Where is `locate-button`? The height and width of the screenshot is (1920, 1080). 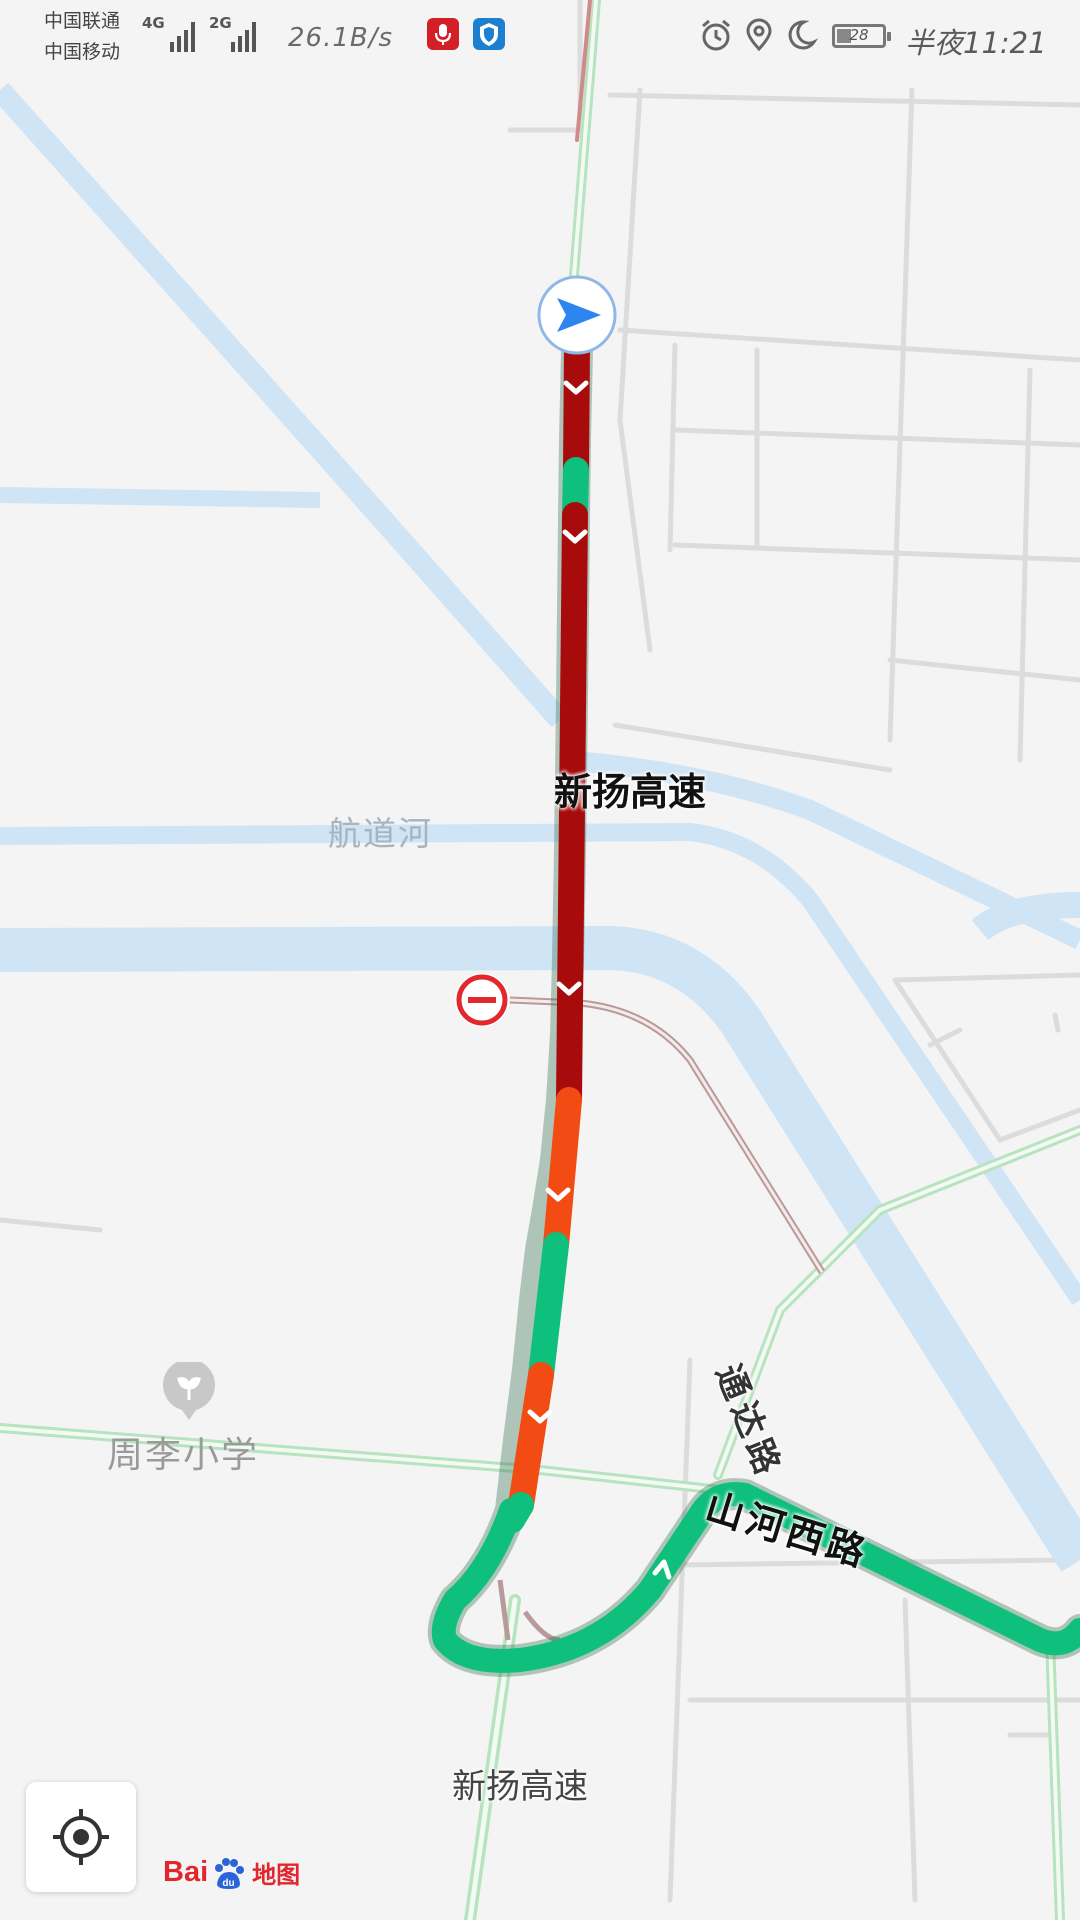 locate-button is located at coordinates (81, 1837).